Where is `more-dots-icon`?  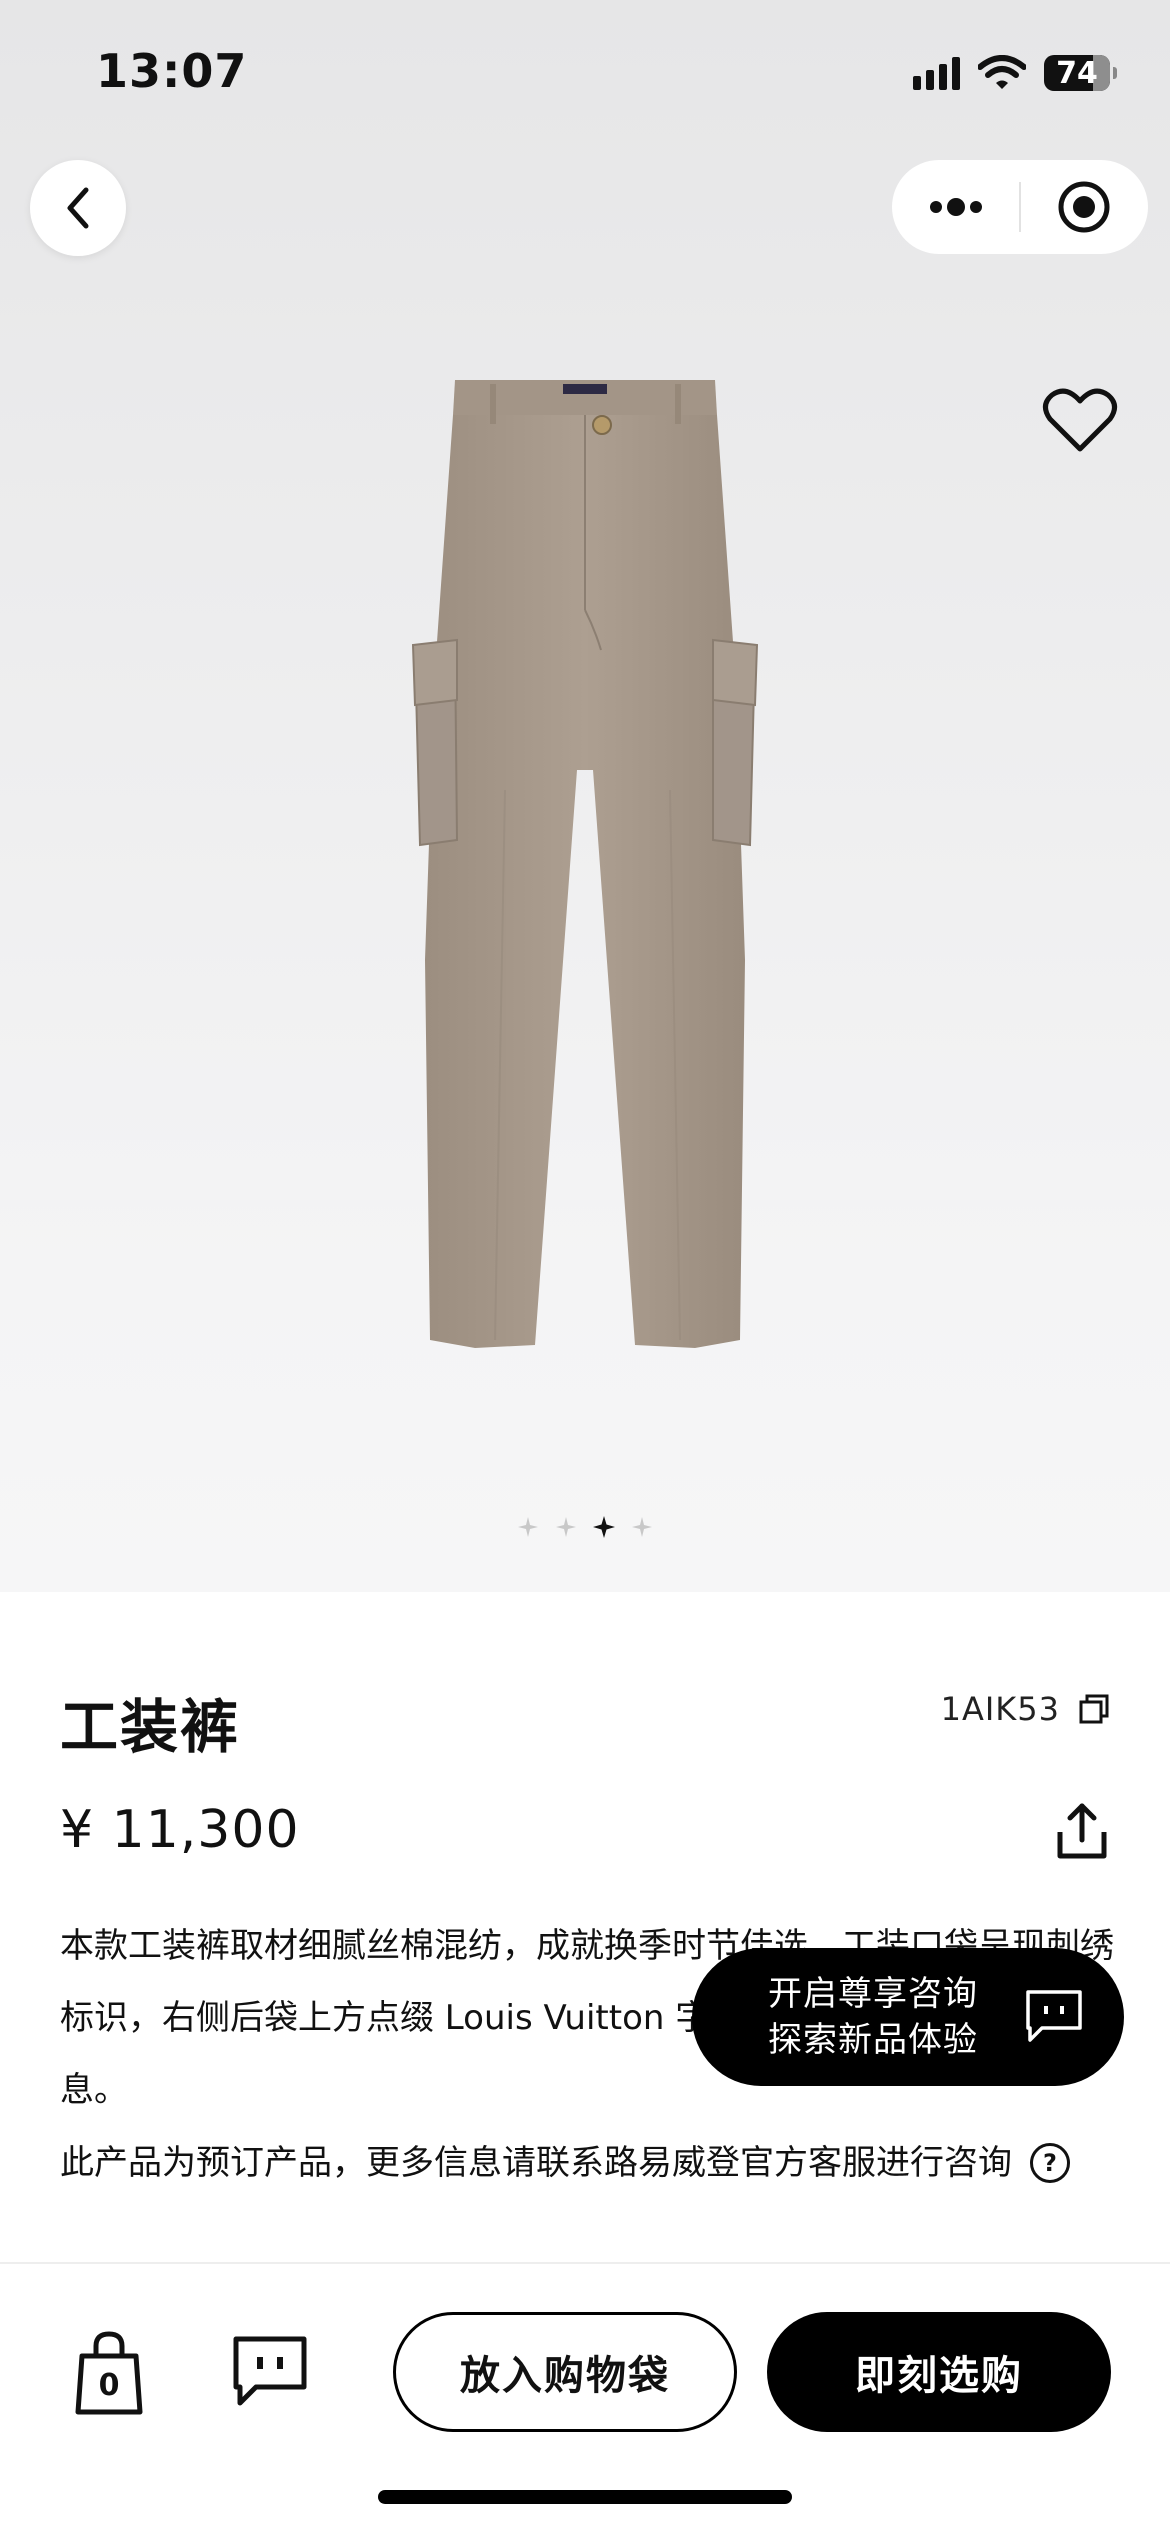 more-dots-icon is located at coordinates (955, 207).